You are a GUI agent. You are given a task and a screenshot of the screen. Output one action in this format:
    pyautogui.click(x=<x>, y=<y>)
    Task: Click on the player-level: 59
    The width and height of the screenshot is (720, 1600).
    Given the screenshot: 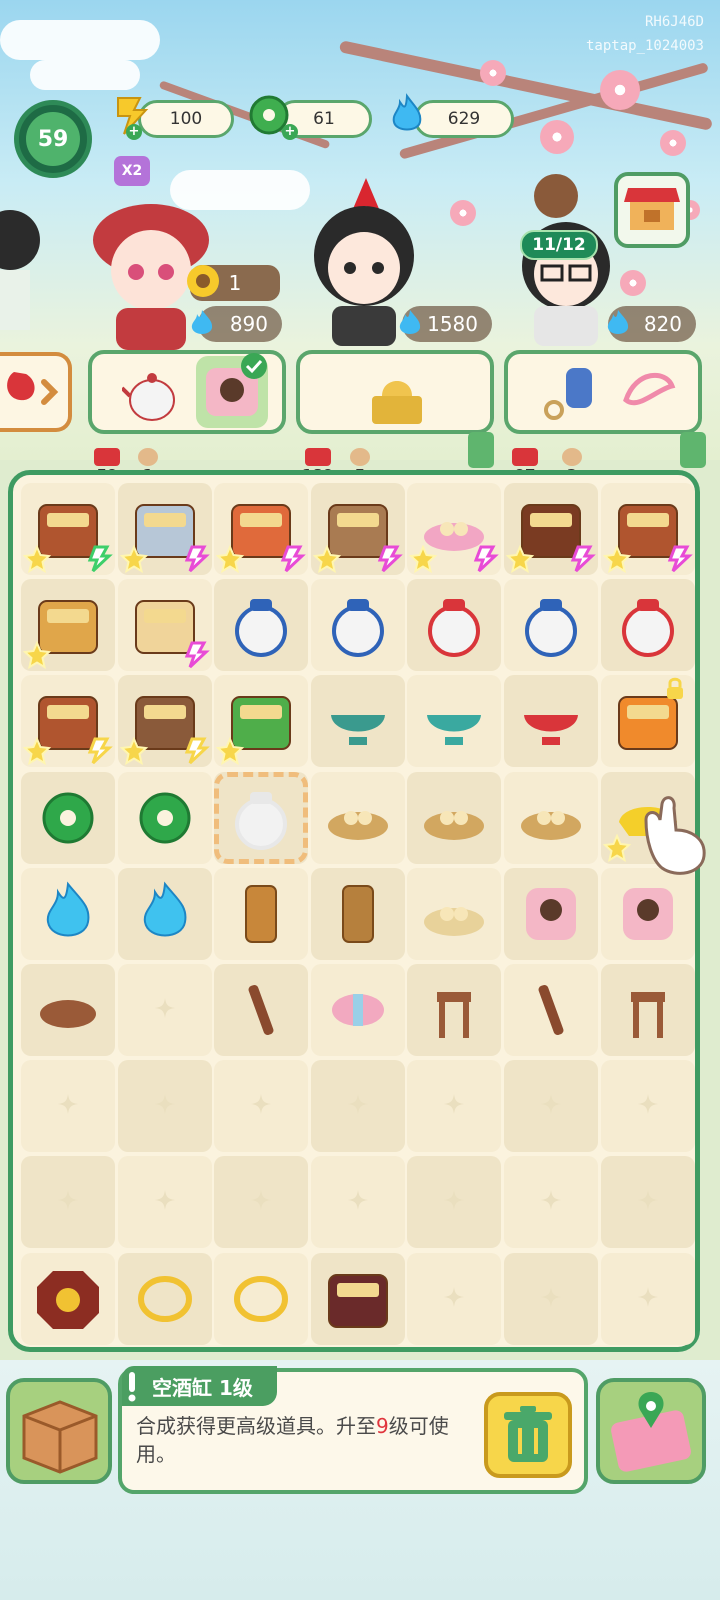 What is the action you would take?
    pyautogui.click(x=53, y=139)
    